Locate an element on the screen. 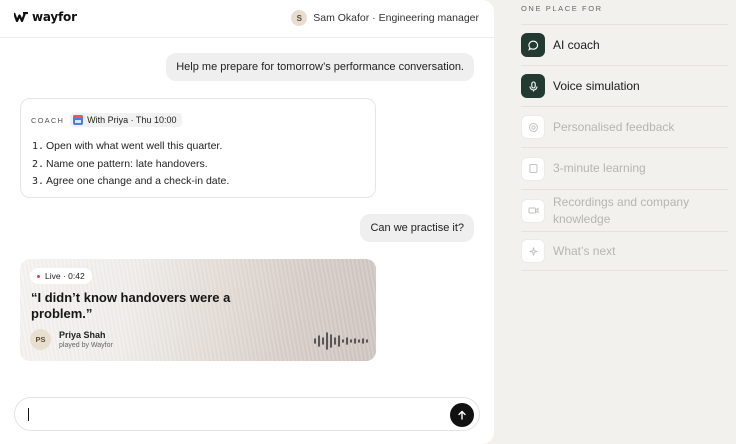 The image size is (736, 444). live-status-badge: Live · 0:42 is located at coordinates (61, 276).